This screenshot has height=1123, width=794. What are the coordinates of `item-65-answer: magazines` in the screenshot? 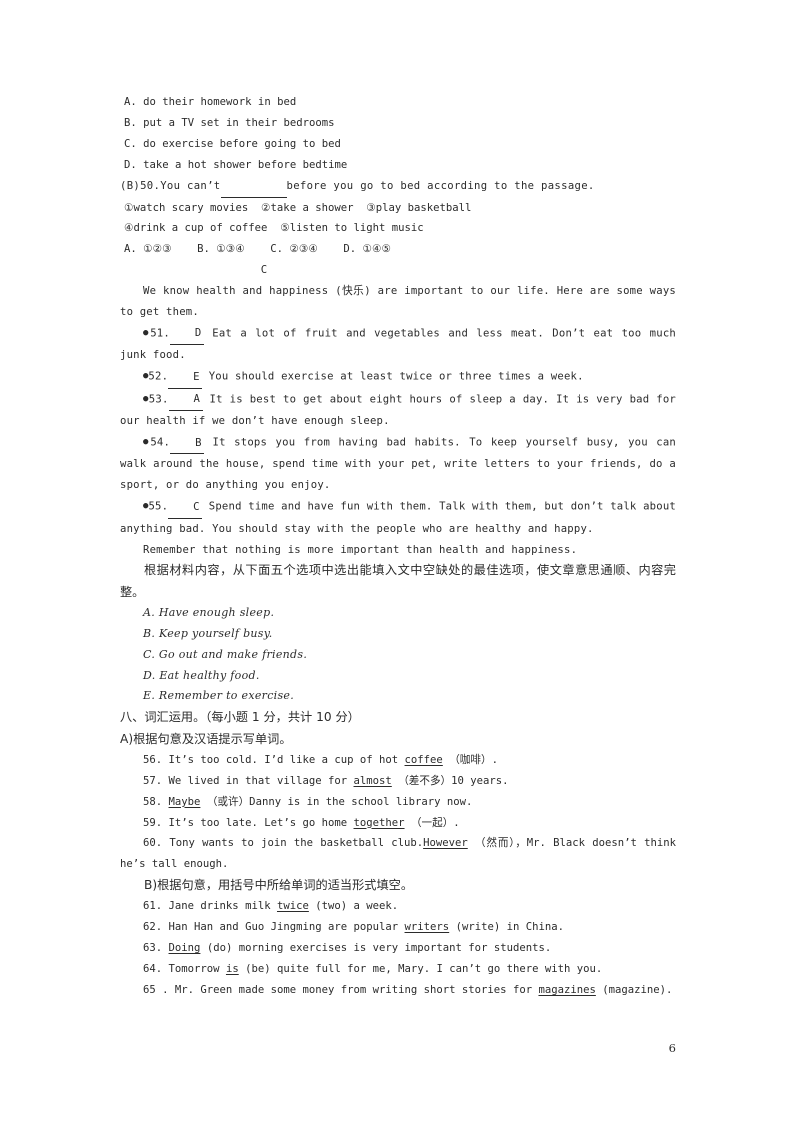 It's located at (567, 990).